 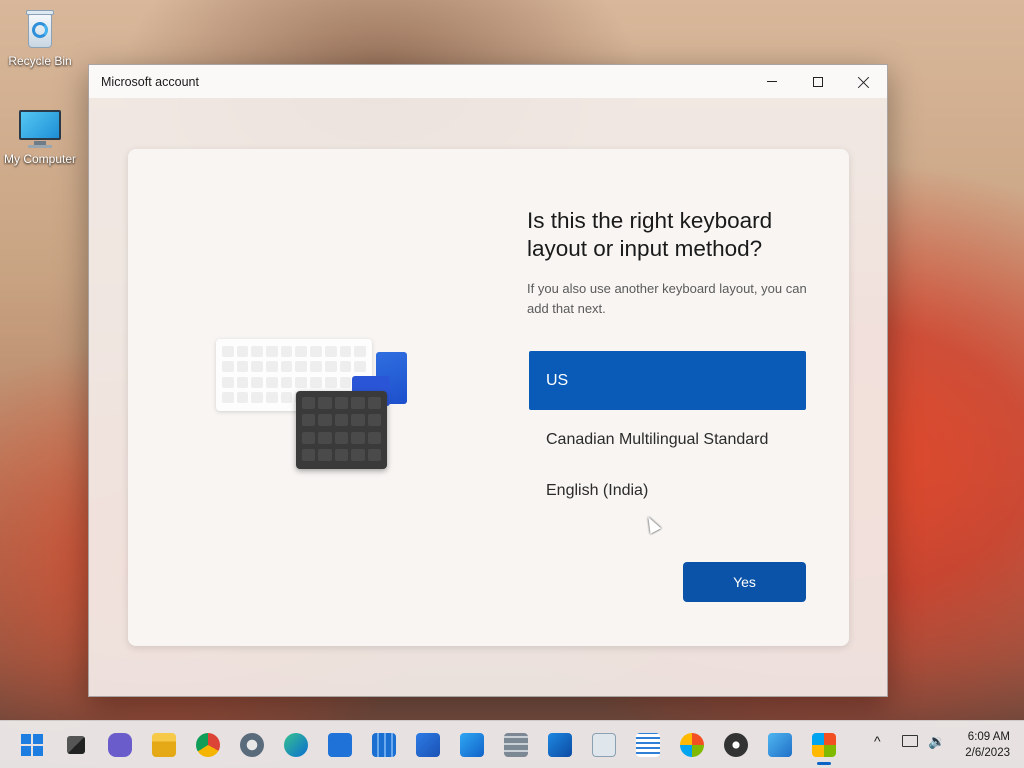 I want to click on minimize-icon, so click(x=772, y=81).